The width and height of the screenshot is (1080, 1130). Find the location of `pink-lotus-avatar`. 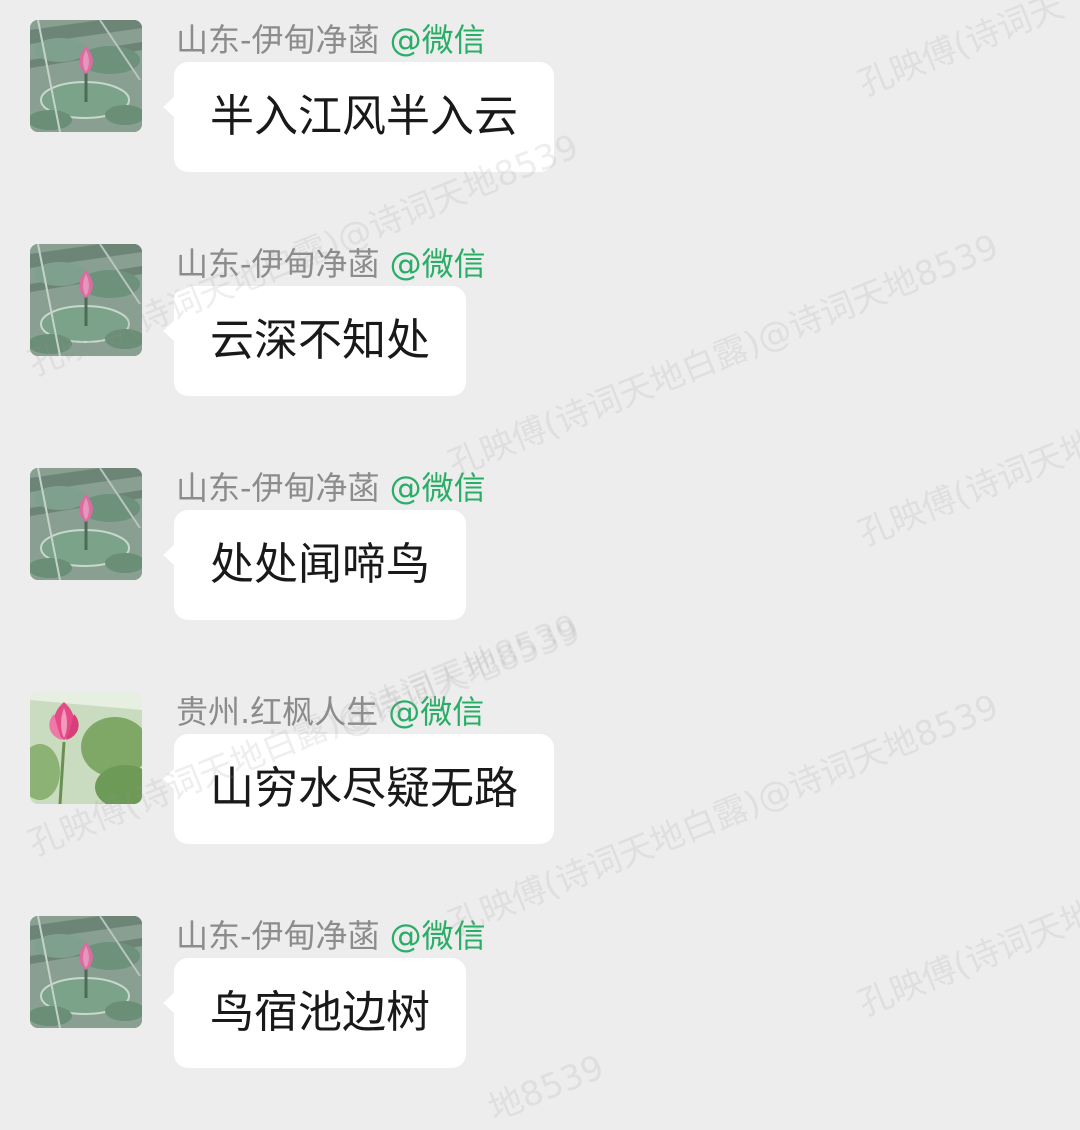

pink-lotus-avatar is located at coordinates (86, 748).